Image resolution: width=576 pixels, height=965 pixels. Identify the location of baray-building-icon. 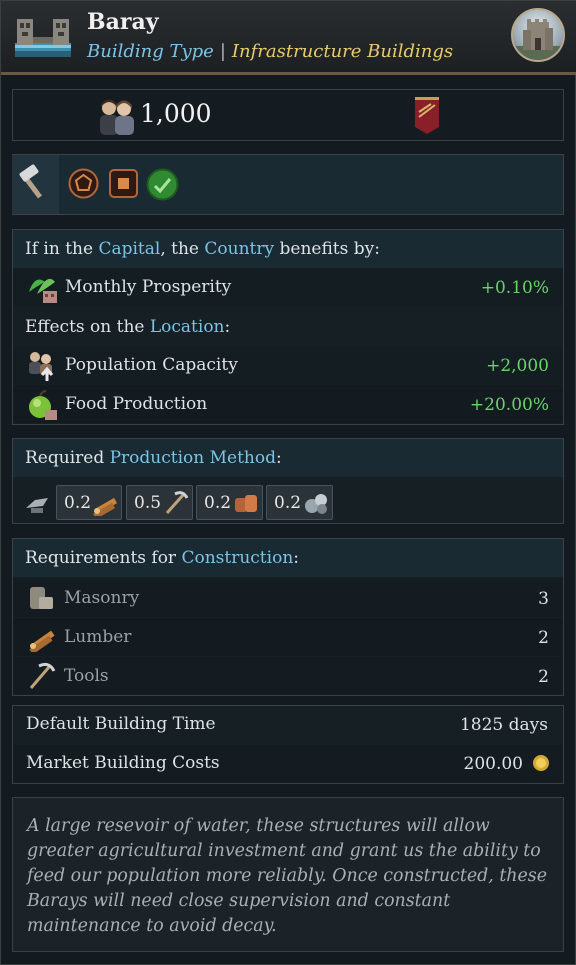
(43, 38).